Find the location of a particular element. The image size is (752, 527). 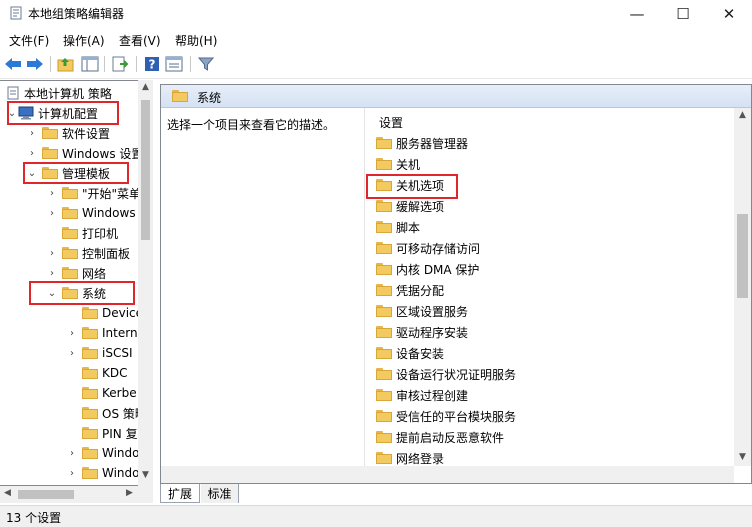

tree-vertical-scrollbar: ▲ ▼ is located at coordinates (145, 283).